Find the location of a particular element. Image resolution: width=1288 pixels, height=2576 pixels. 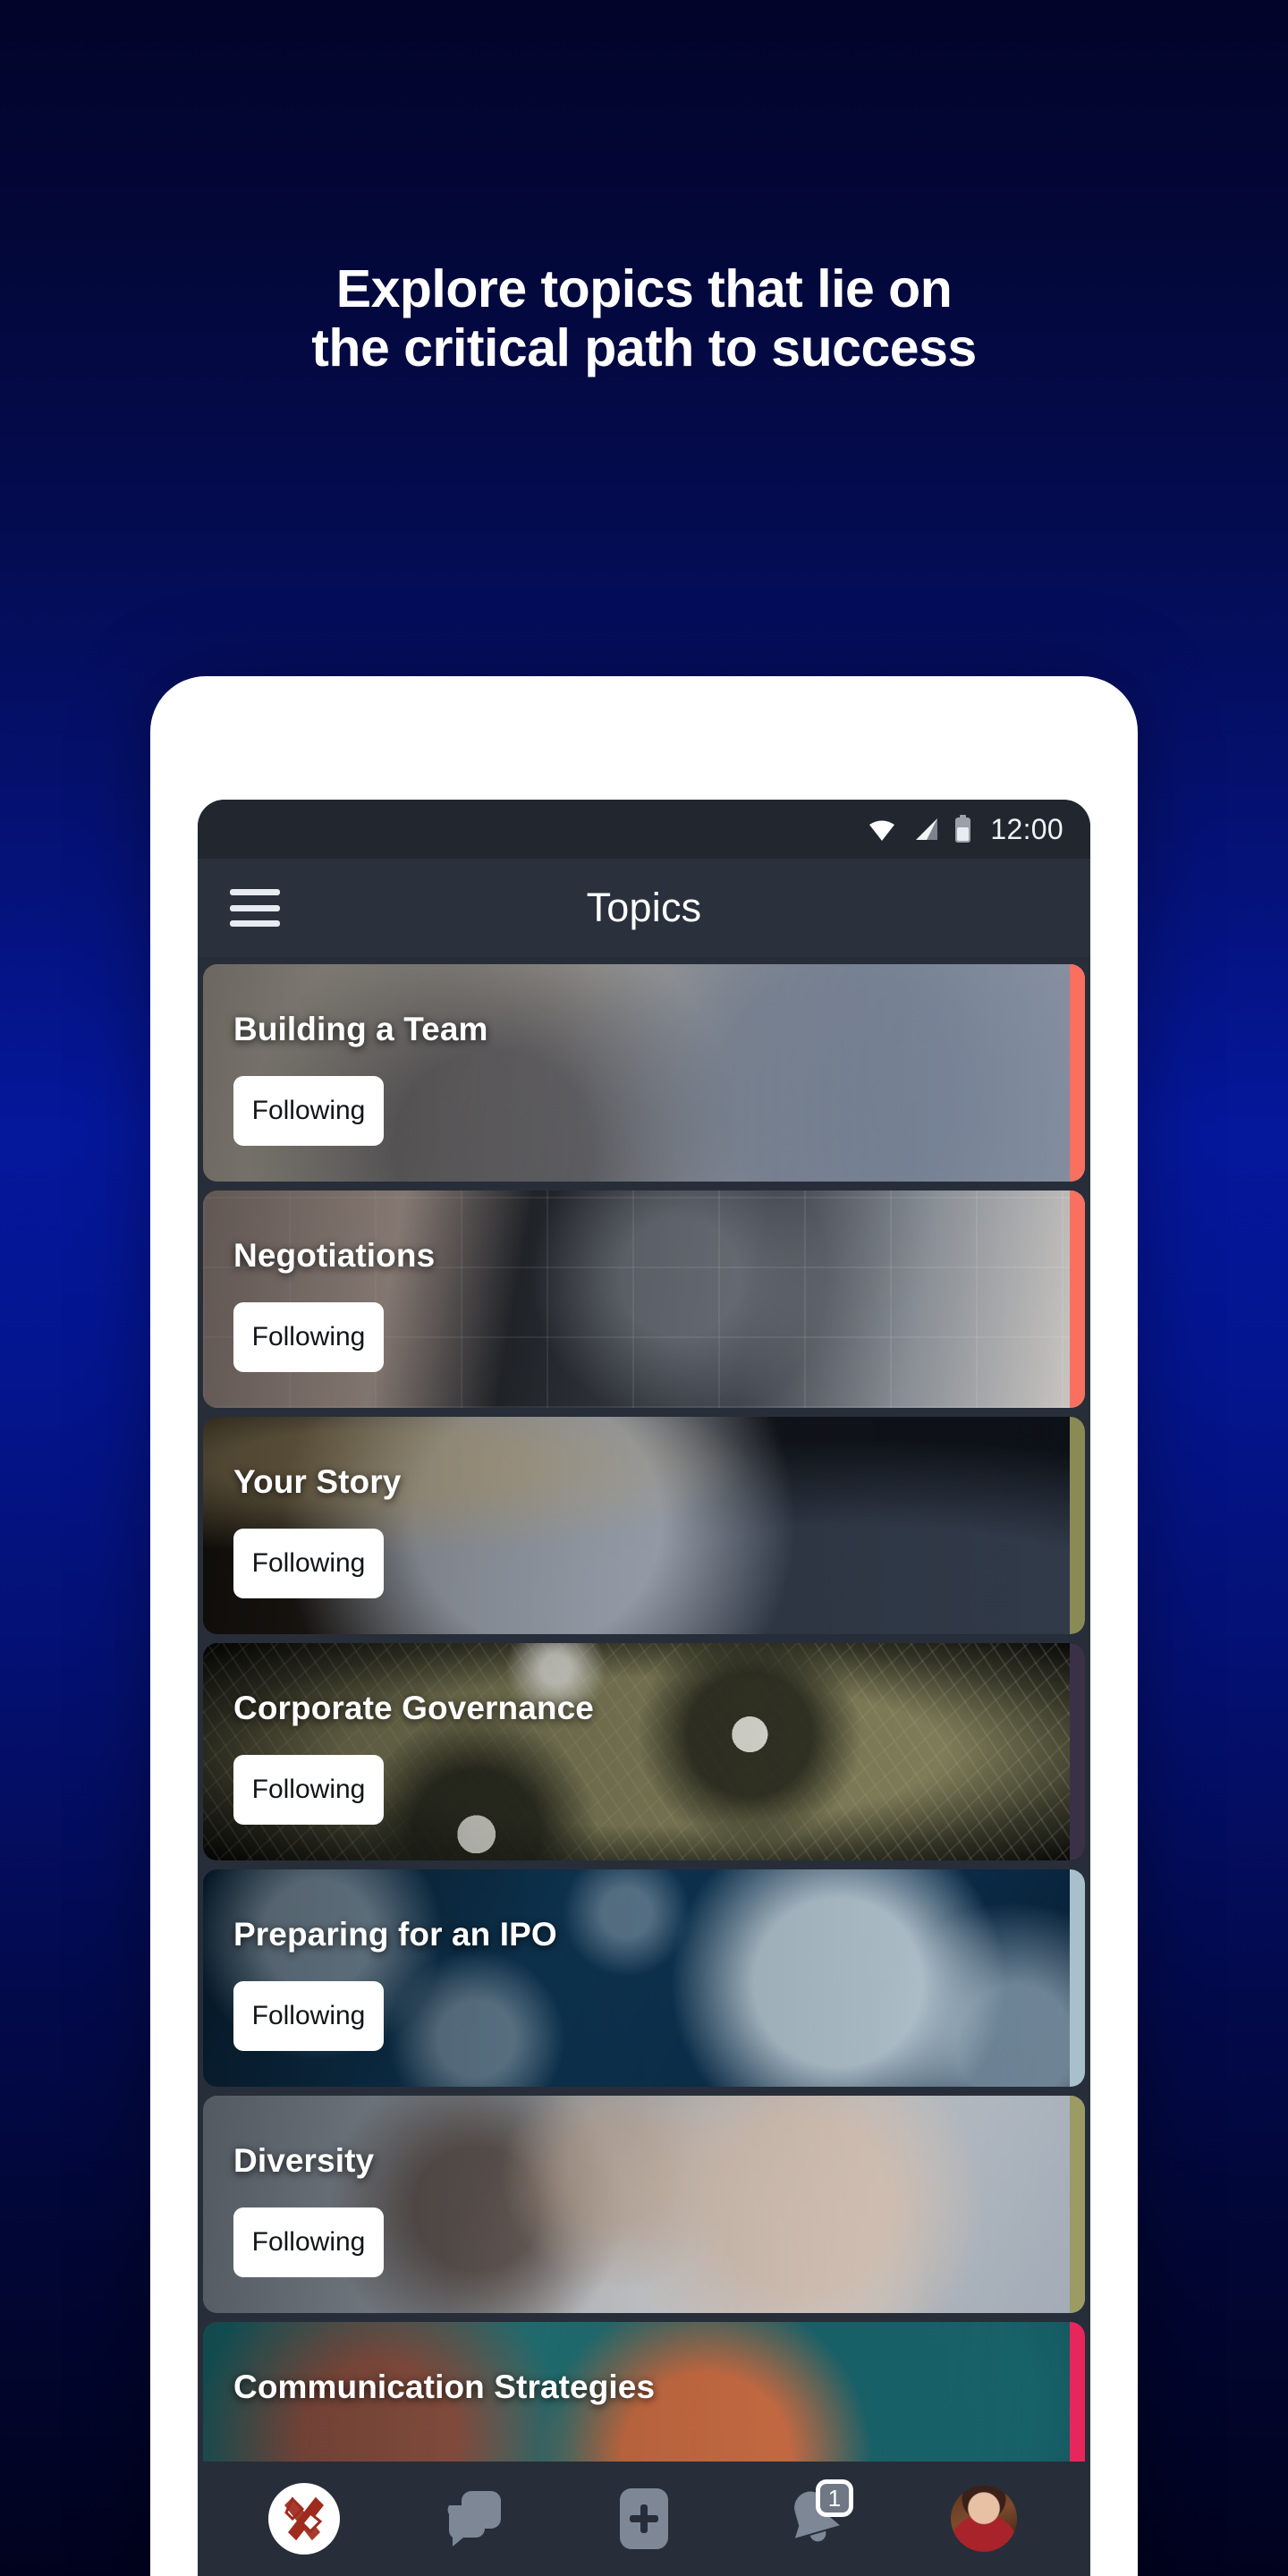

topic-card-title: Communication Strategies is located at coordinates (444, 2386).